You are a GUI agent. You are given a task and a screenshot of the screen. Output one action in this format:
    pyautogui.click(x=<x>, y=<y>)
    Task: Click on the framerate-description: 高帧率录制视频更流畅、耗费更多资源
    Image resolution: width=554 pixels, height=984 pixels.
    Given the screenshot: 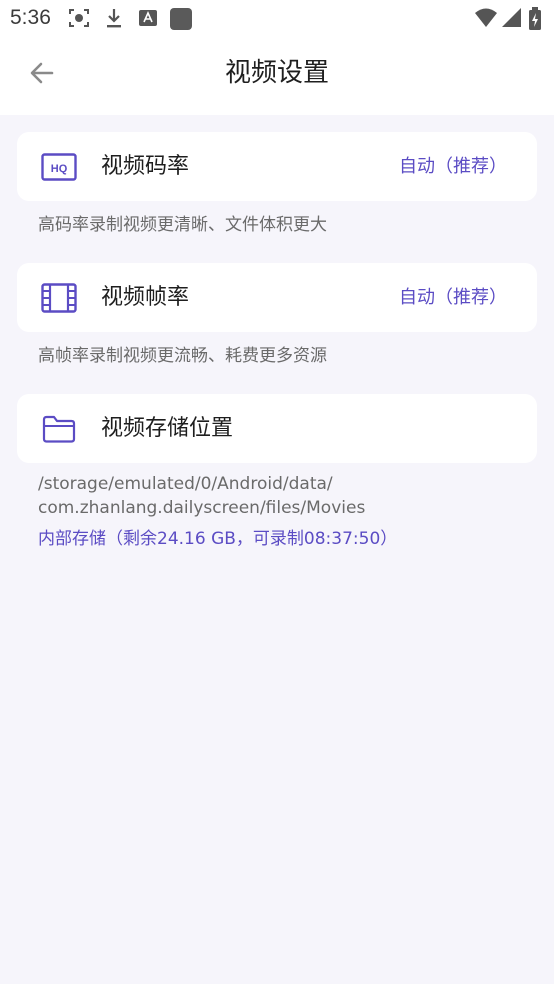 What is the action you would take?
    pyautogui.click(x=182, y=356)
    